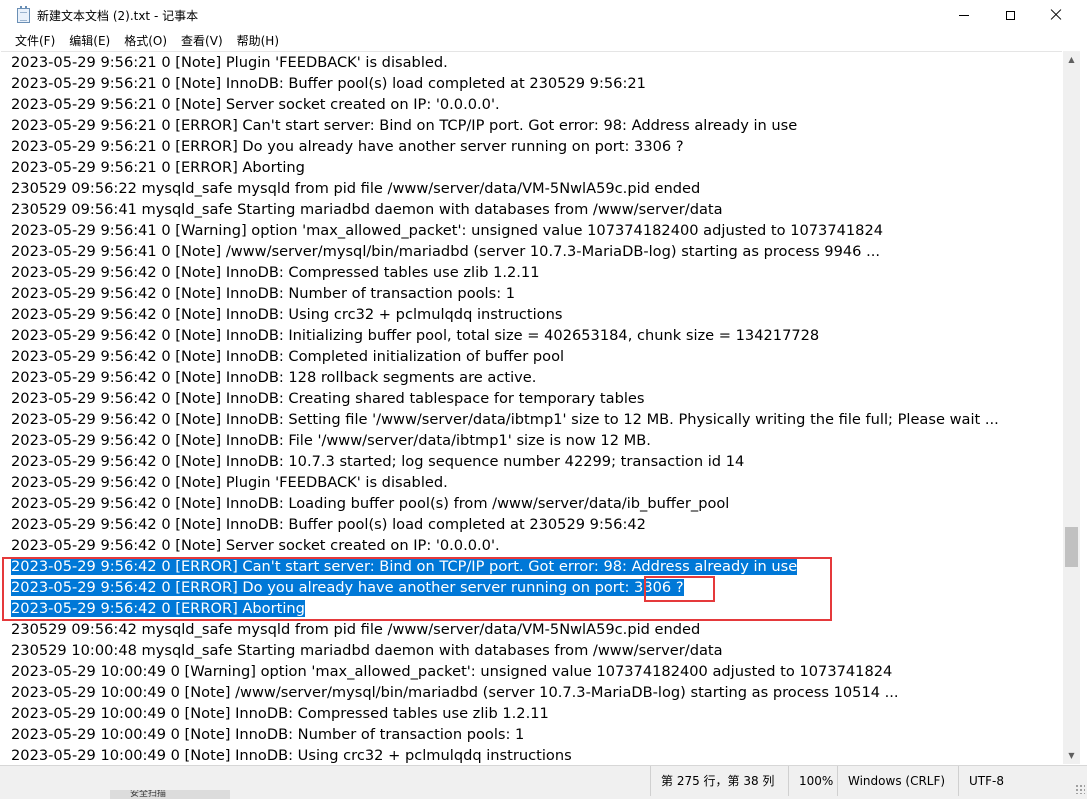  What do you see at coordinates (679, 589) in the screenshot?
I see `port-highlight-box` at bounding box center [679, 589].